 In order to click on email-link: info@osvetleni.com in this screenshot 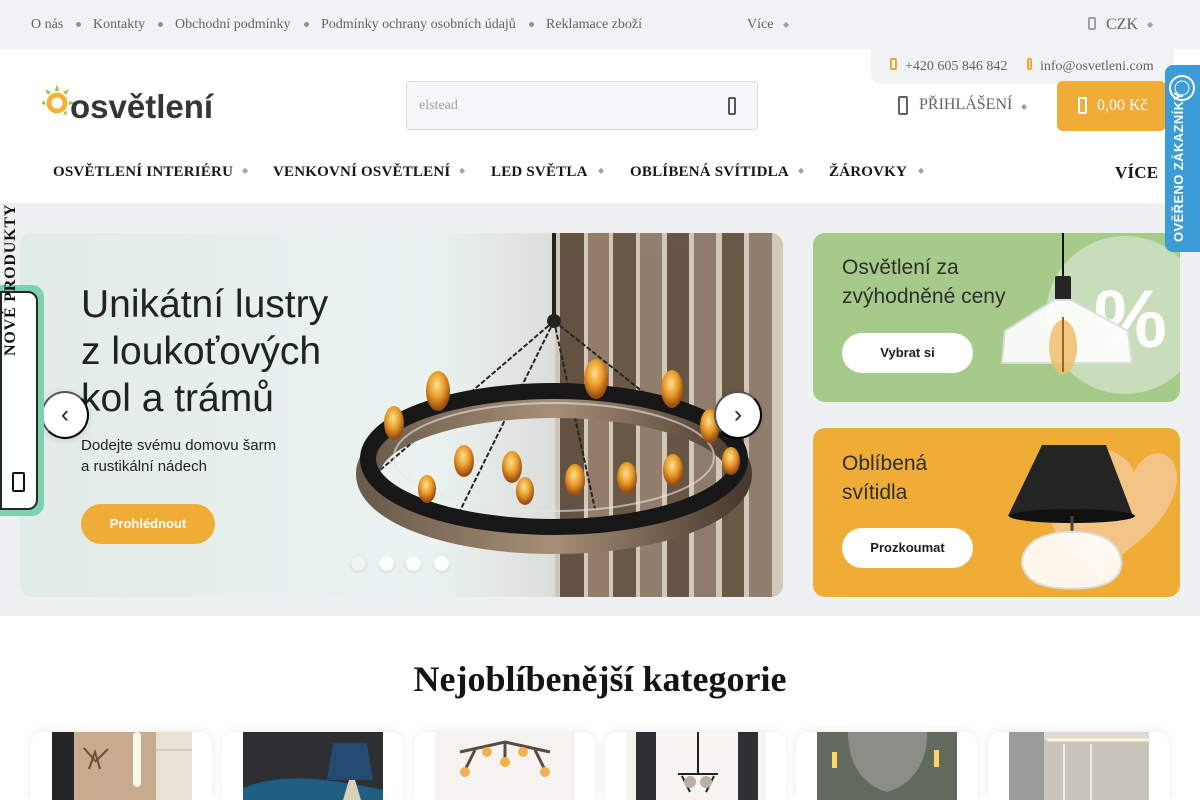, I will do `click(1097, 67)`.